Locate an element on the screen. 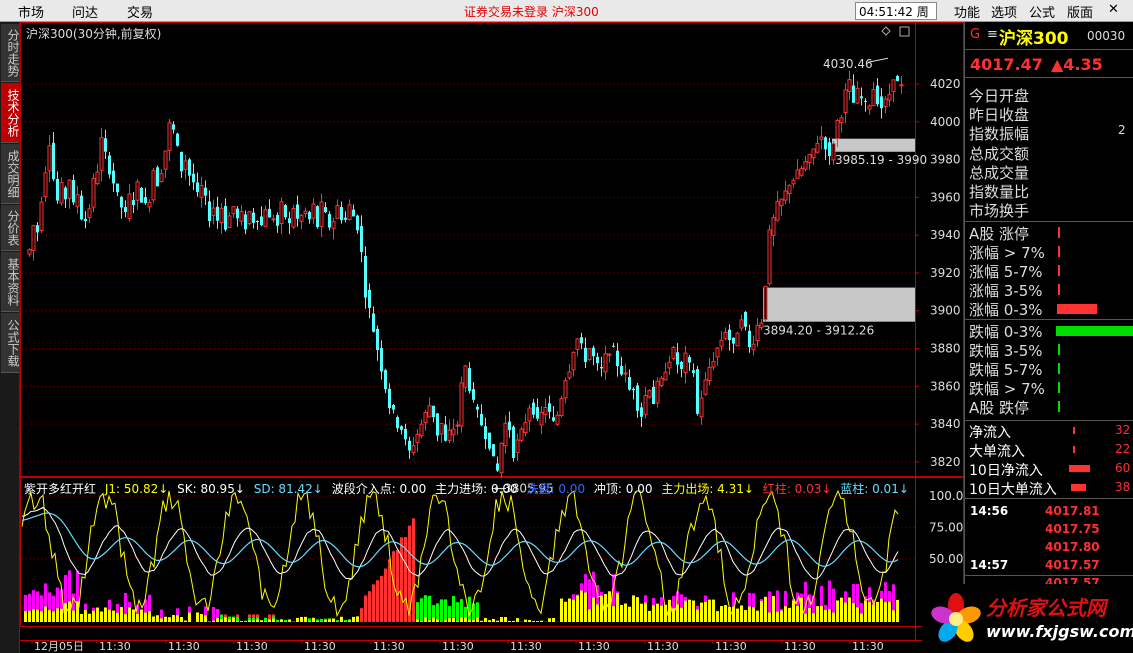 The height and width of the screenshot is (653, 1133). menu-options: 选项 is located at coordinates (1004, 11).